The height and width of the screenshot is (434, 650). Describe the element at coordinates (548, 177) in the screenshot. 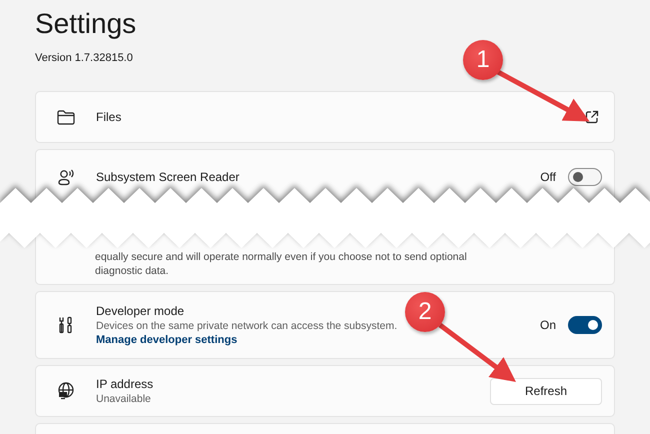

I see `toggle-state-label: Off` at that location.